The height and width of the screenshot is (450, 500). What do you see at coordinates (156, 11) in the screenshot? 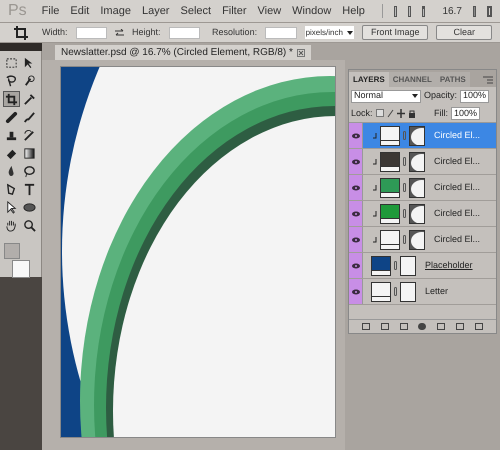
I see `menu-item: Layer` at bounding box center [156, 11].